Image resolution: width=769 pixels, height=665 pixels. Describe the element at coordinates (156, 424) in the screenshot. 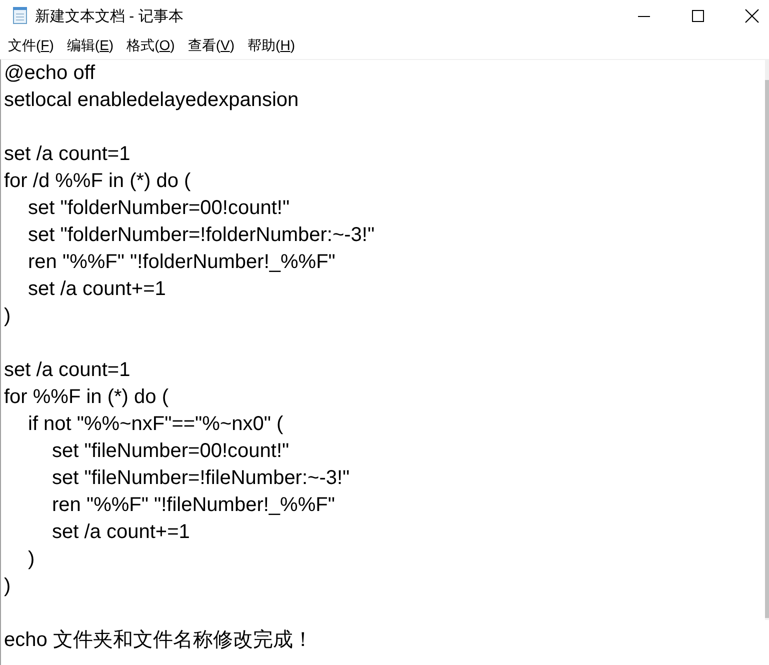

I see `code-line: if not "%%~nxF"=="%~nx0" (` at that location.